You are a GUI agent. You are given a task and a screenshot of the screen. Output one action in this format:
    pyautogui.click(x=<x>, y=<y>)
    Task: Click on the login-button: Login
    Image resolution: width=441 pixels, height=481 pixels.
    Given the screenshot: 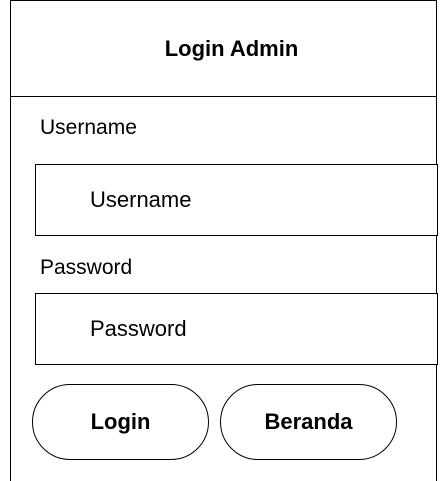 What is the action you would take?
    pyautogui.click(x=120, y=422)
    